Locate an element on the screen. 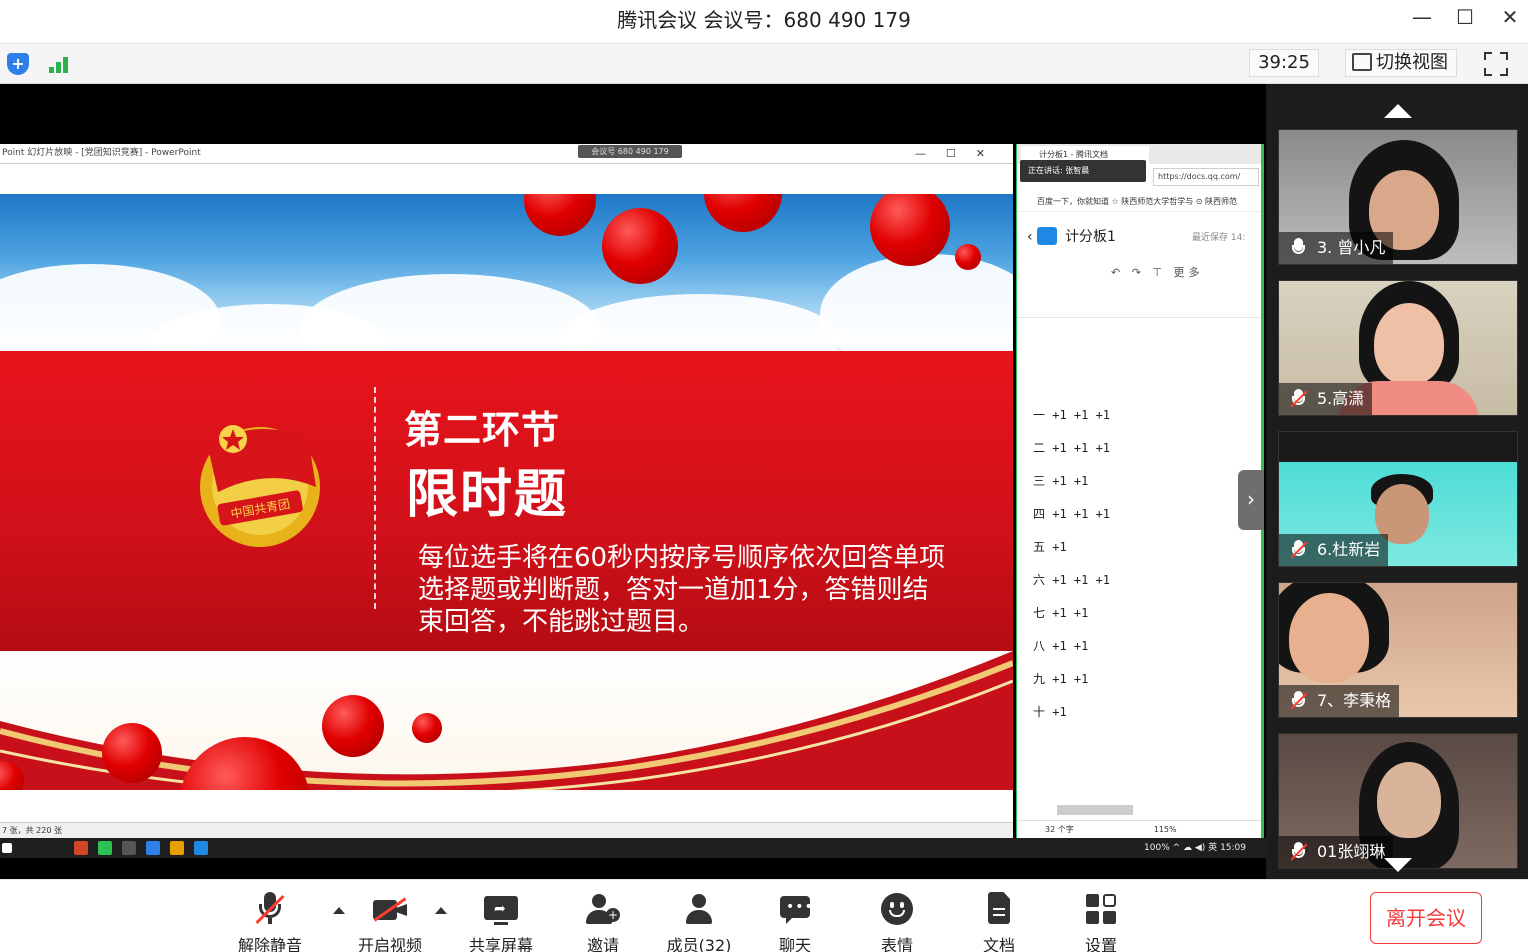  word-count: 32 个字 is located at coordinates (1059, 829).